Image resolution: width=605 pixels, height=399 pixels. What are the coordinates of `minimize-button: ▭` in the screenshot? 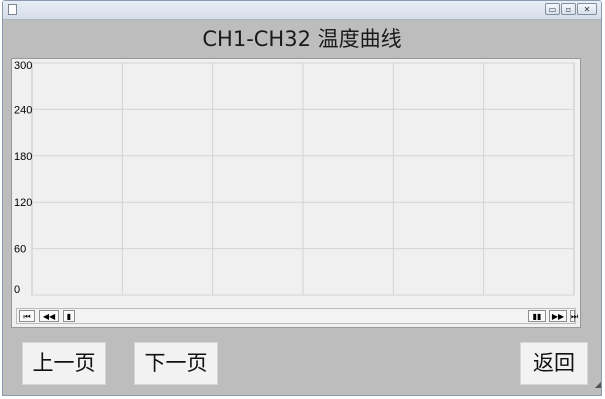 It's located at (552, 9).